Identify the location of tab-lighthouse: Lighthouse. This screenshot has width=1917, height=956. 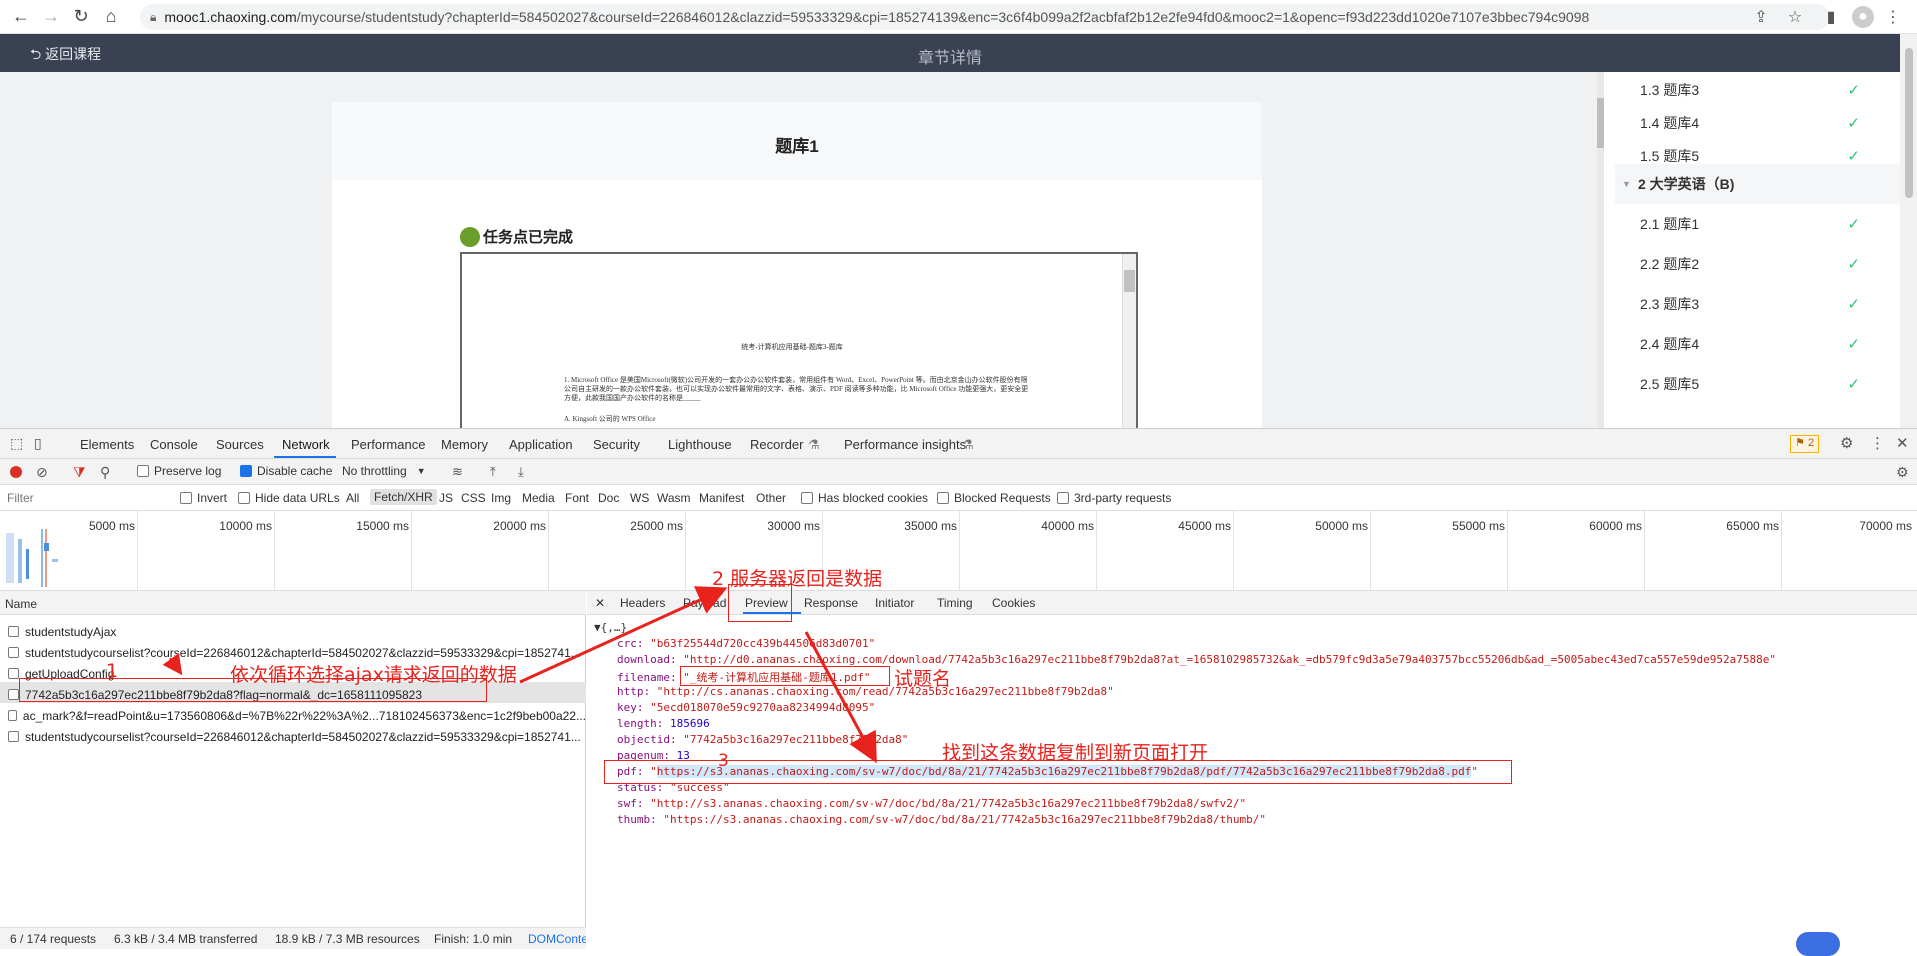
(700, 444).